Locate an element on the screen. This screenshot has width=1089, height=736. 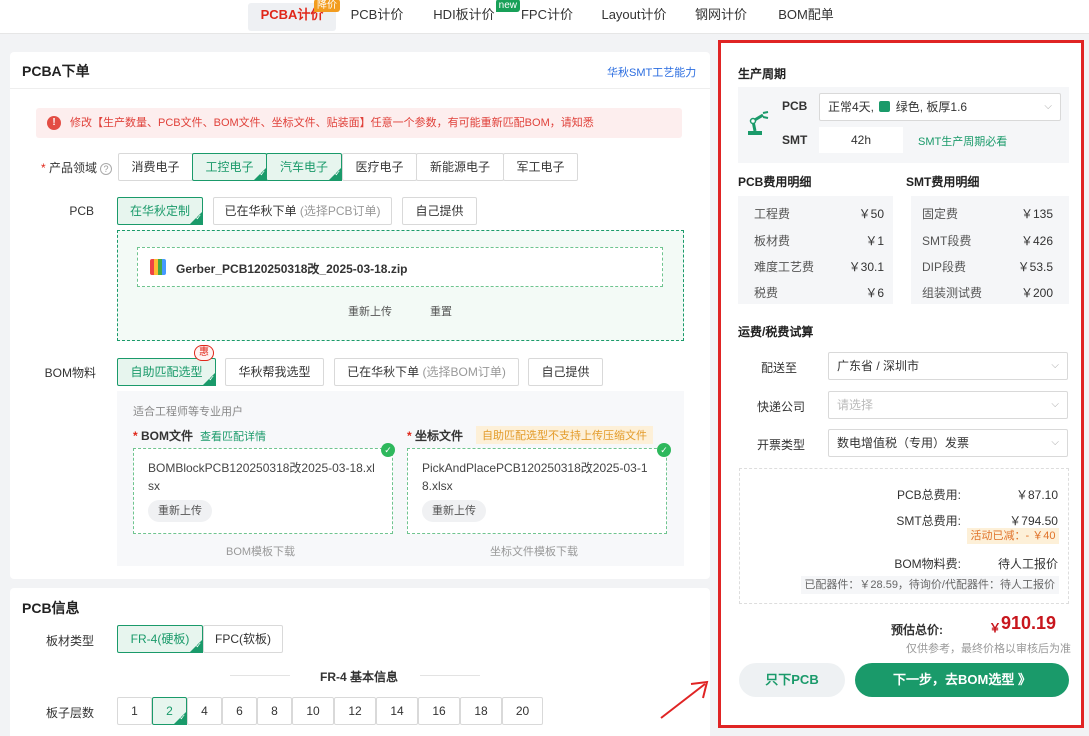
tab-bom: BOM配单 is located at coordinates (806, 17).